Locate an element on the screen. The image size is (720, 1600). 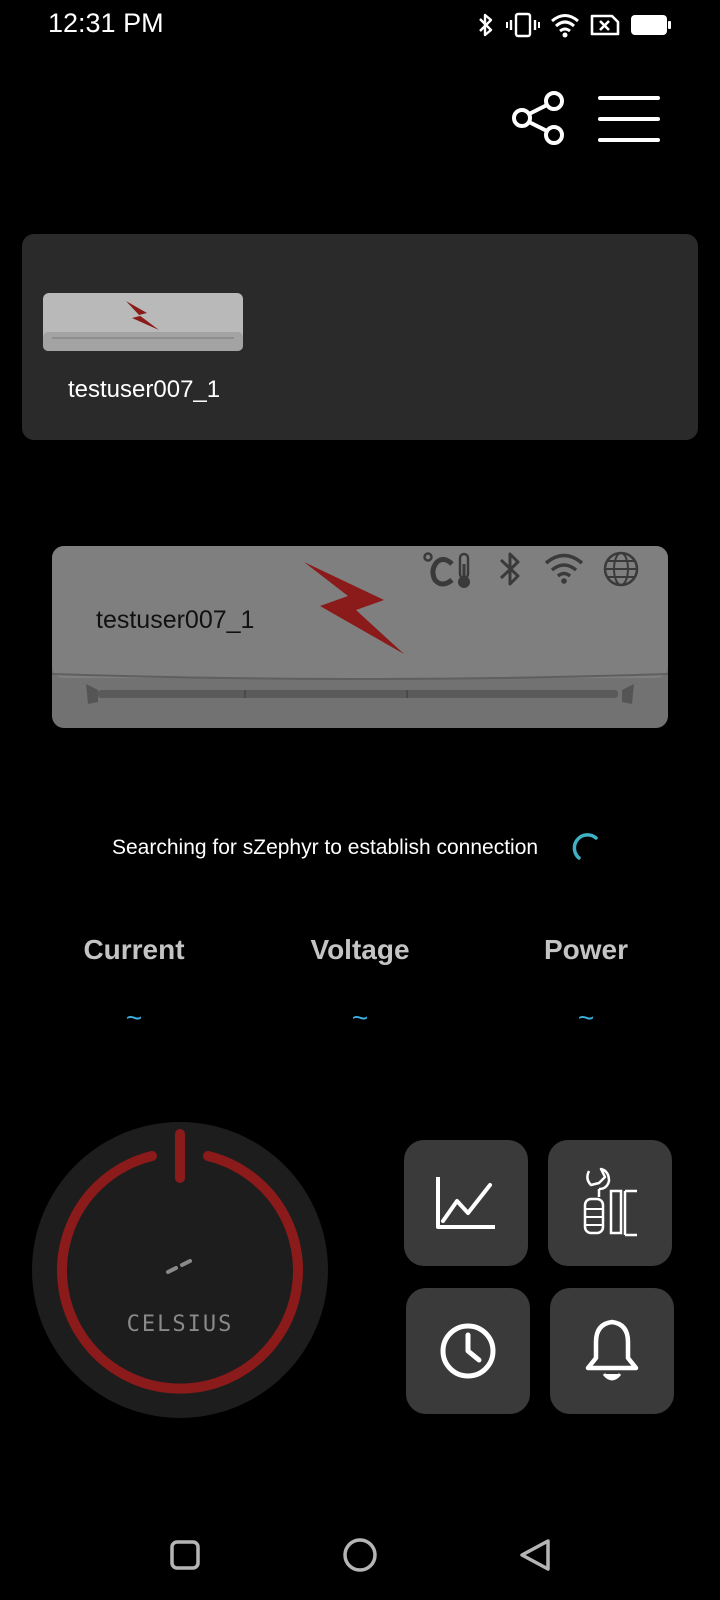
metric-value-voltage: ~ is located at coordinates (360, 1017).